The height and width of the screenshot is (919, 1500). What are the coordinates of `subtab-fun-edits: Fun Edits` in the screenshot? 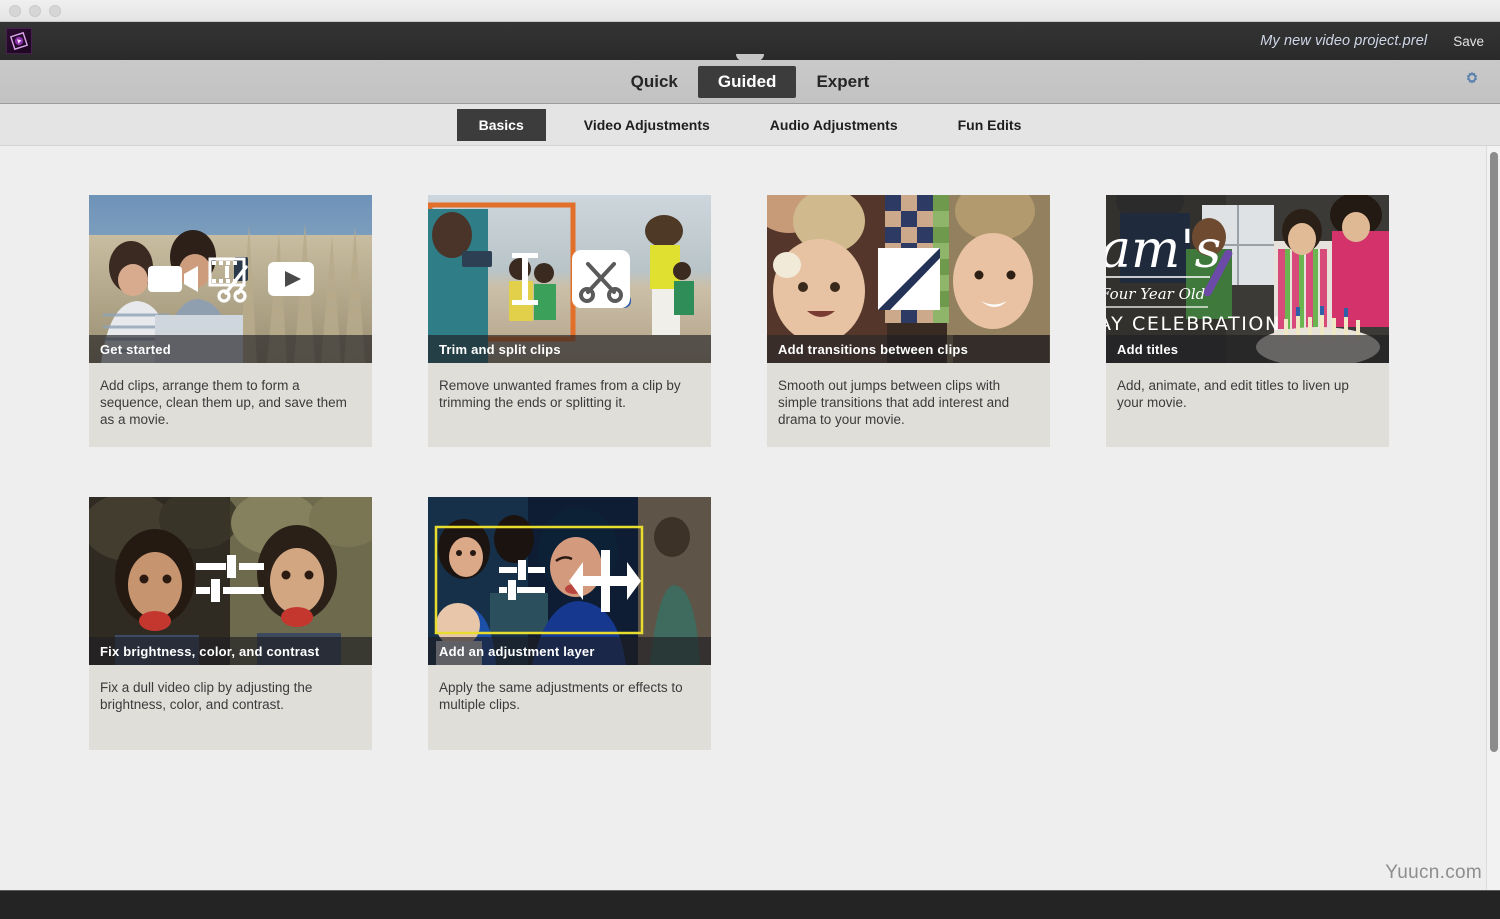 It's located at (990, 125).